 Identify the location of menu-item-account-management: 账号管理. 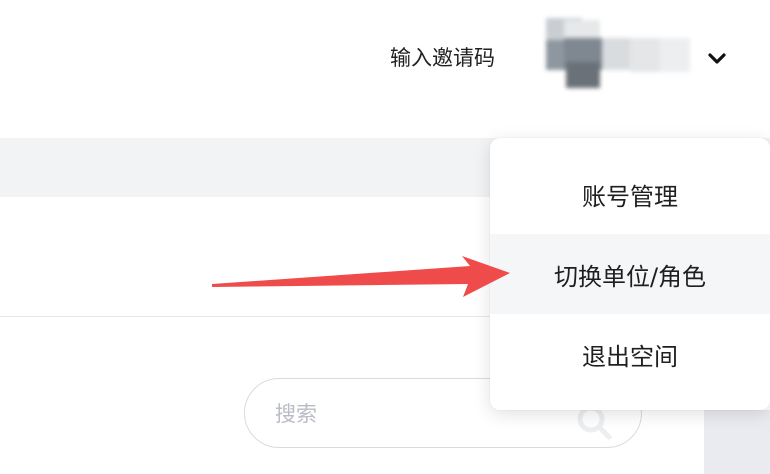
(630, 194).